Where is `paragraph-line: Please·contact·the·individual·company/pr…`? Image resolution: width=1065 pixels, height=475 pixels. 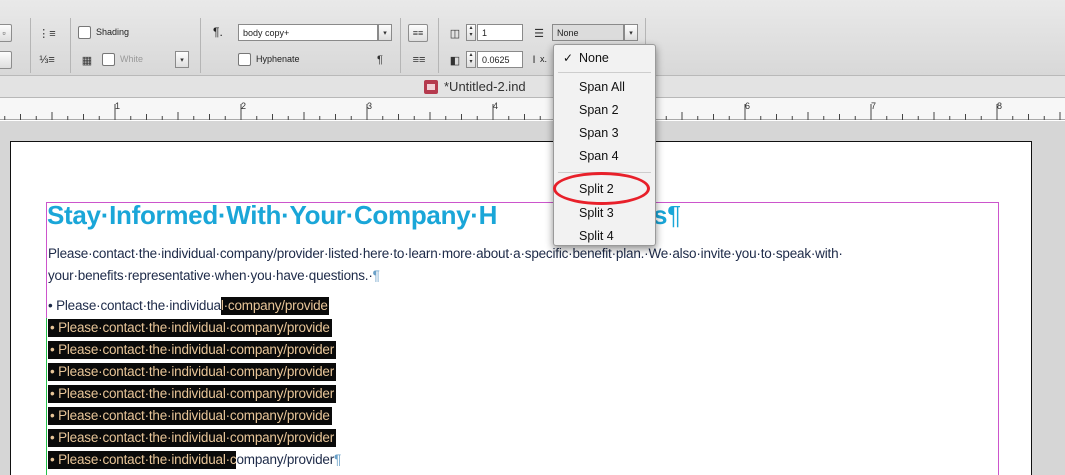
paragraph-line: Please·contact·the·individual·company/pr… is located at coordinates (445, 253).